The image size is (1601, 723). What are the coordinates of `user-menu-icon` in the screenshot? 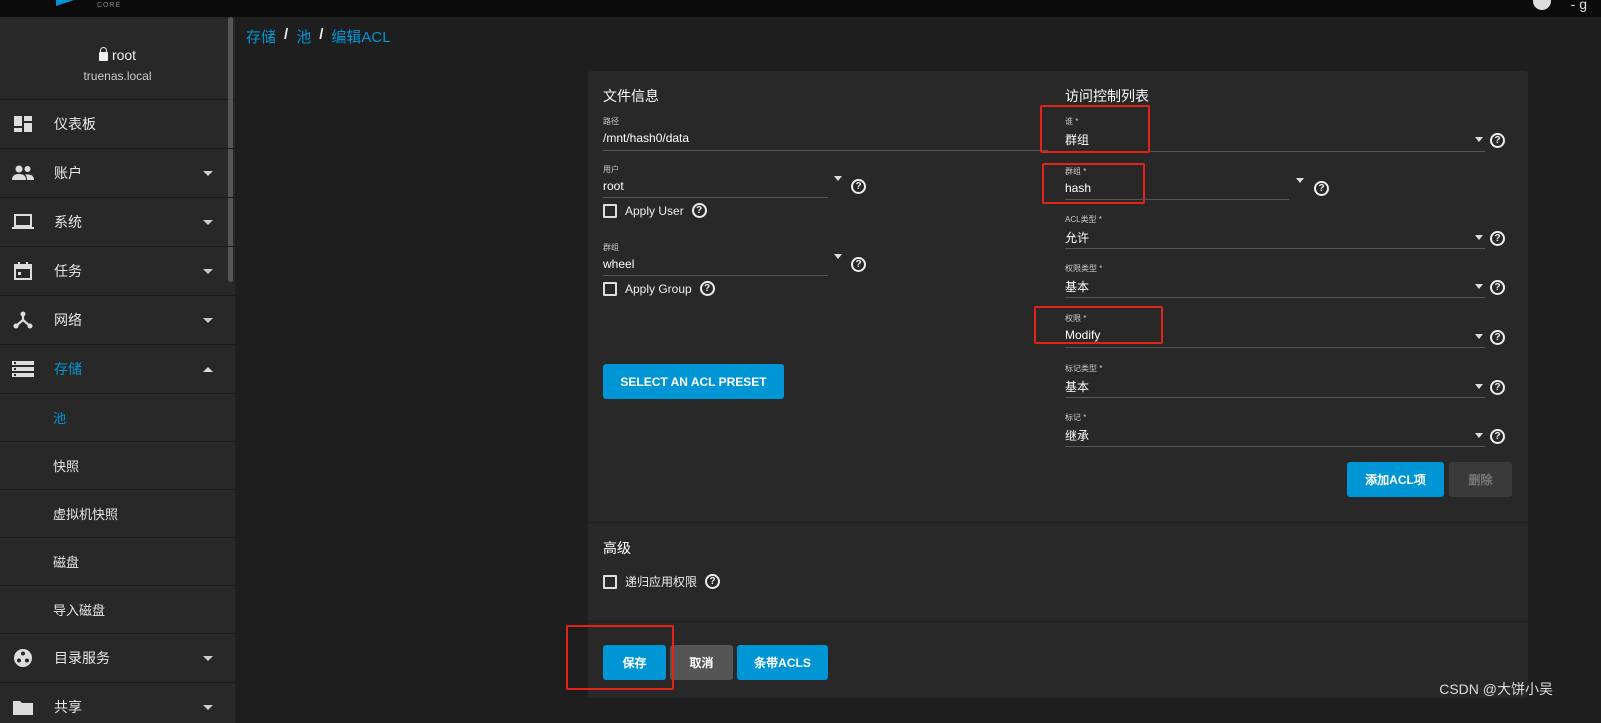 It's located at (1542, 5).